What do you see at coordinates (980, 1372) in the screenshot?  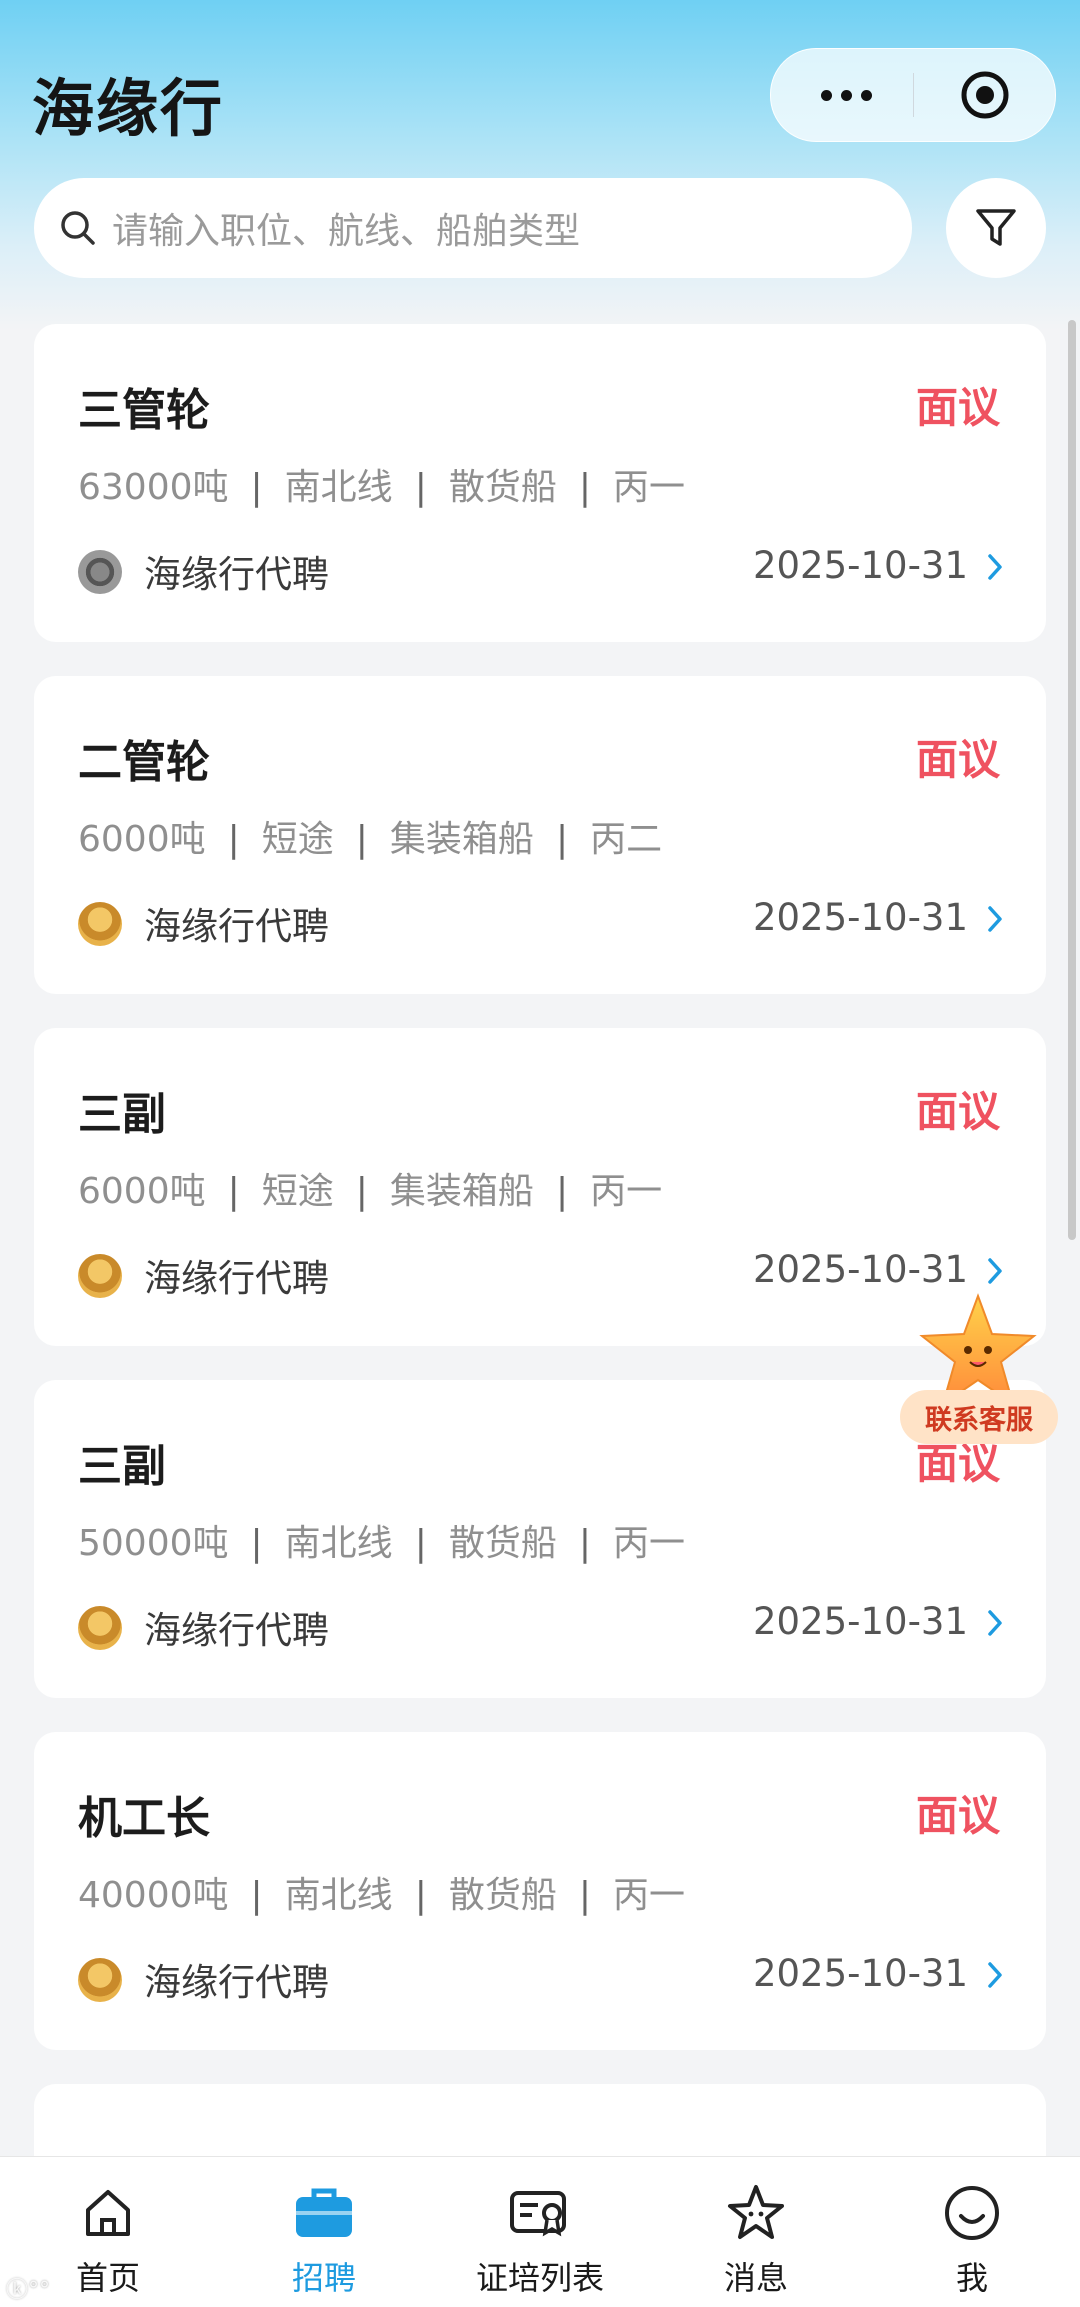 I see `contact-service-button: 联系客服` at bounding box center [980, 1372].